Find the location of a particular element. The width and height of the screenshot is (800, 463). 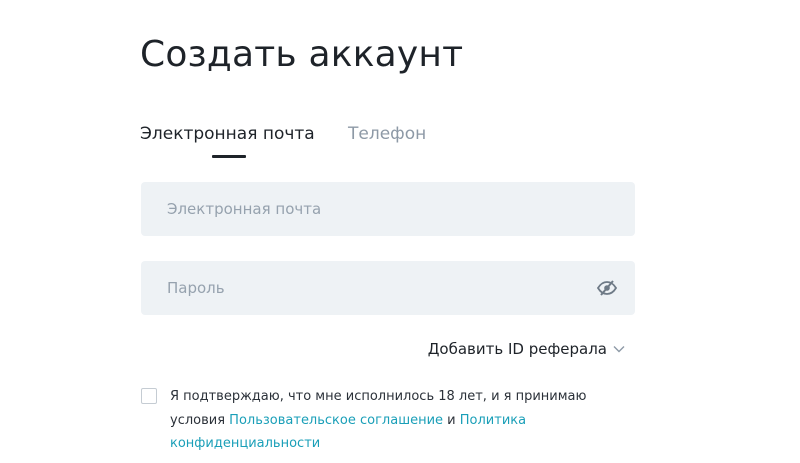

age-terms-checkbox is located at coordinates (149, 396).